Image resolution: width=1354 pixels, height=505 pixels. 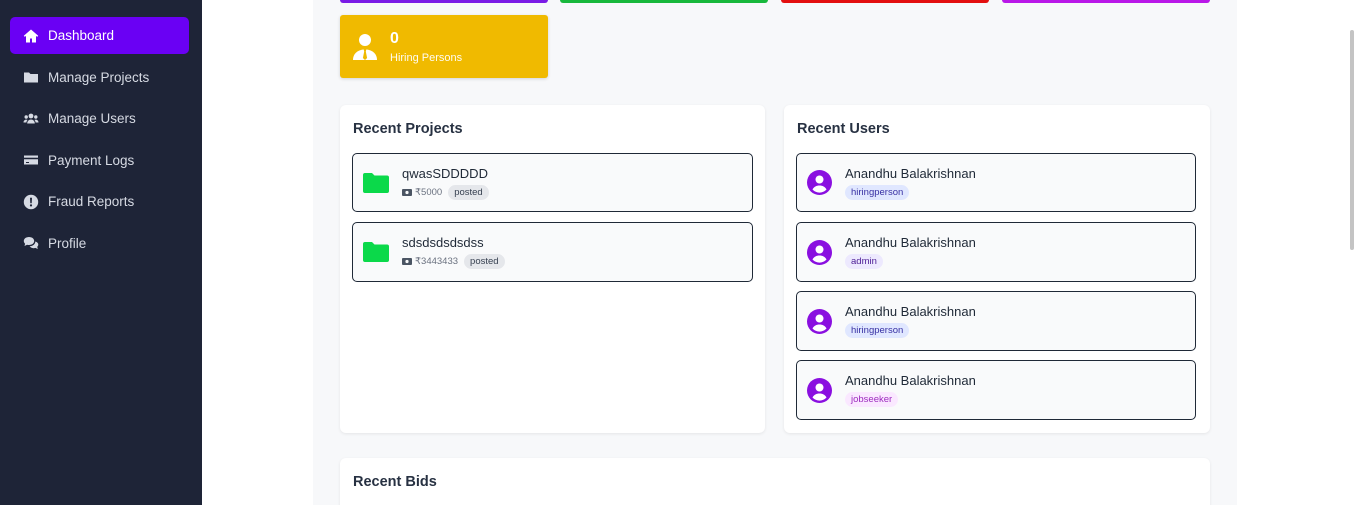 I want to click on chat-icon, so click(x=31, y=243).